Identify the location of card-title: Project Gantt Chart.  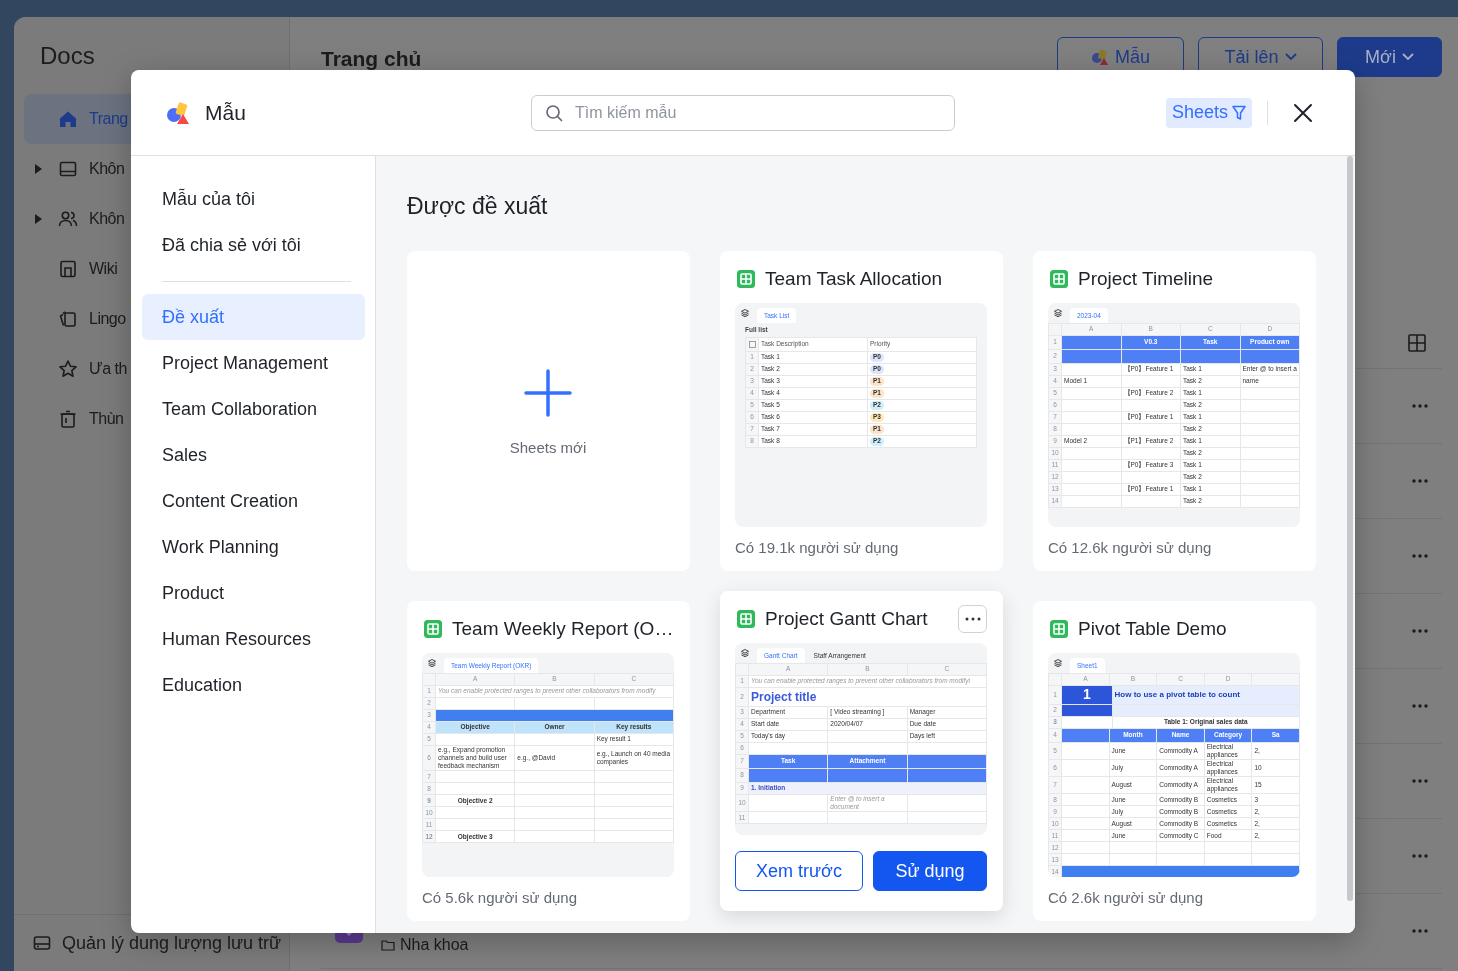
(846, 619).